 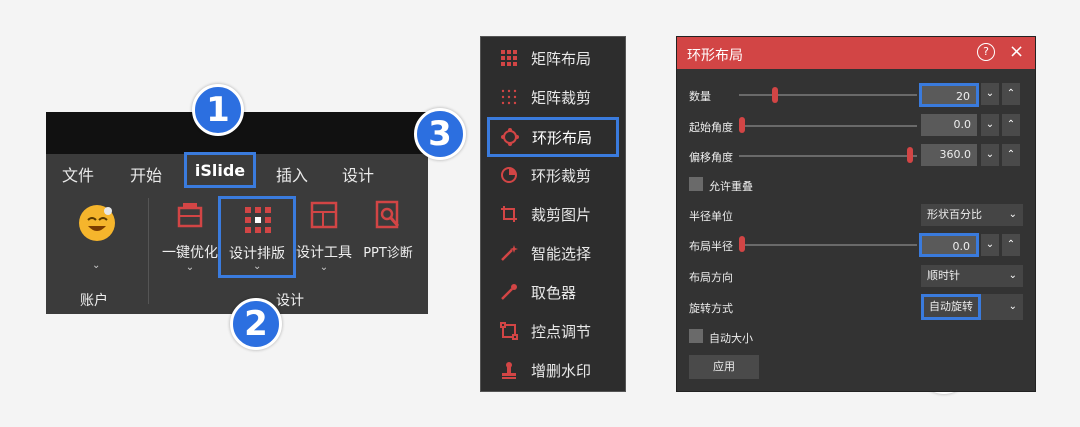 What do you see at coordinates (856, 53) in the screenshot?
I see `dialog-title-bar: 环形布局 ? ×` at bounding box center [856, 53].